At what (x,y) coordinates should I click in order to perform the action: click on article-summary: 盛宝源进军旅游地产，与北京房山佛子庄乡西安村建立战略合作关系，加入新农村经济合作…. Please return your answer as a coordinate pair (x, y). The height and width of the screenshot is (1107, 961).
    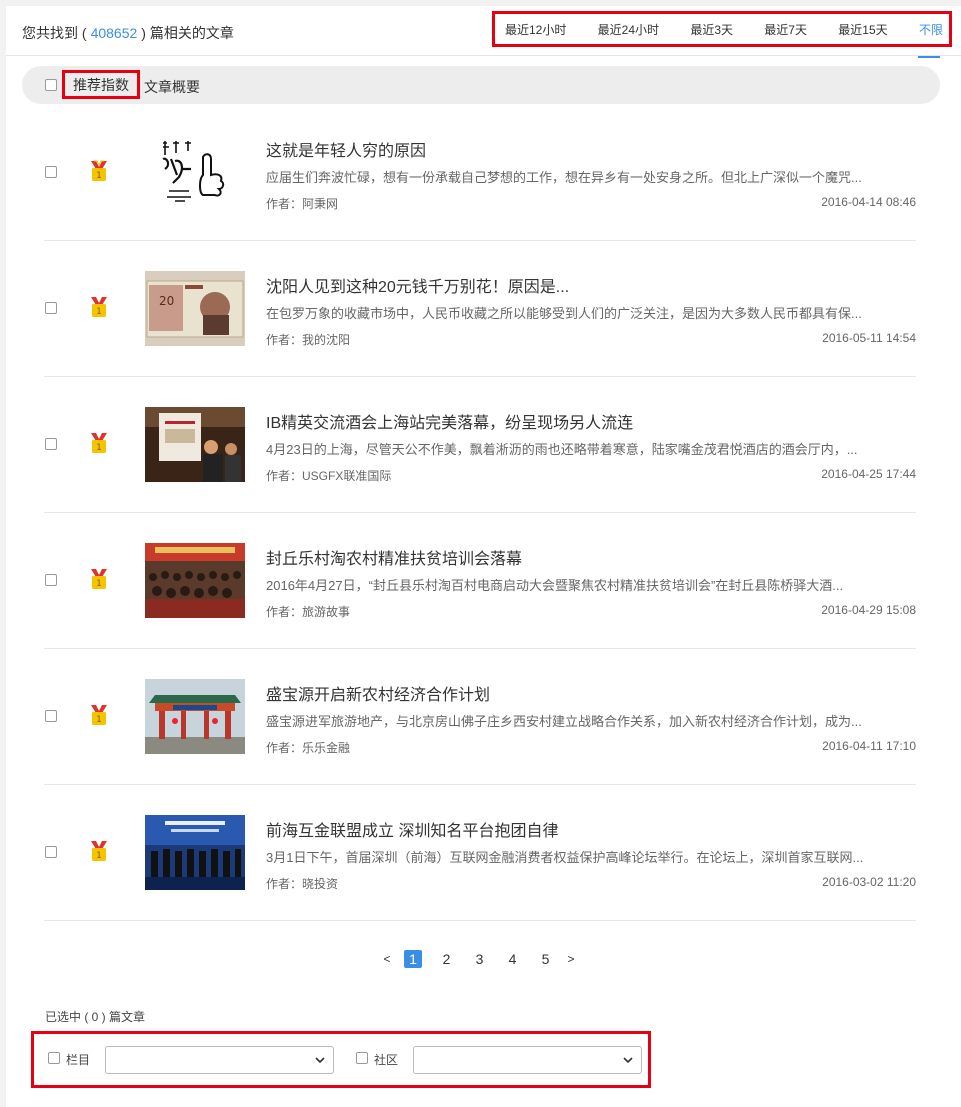
    Looking at the image, I should click on (564, 721).